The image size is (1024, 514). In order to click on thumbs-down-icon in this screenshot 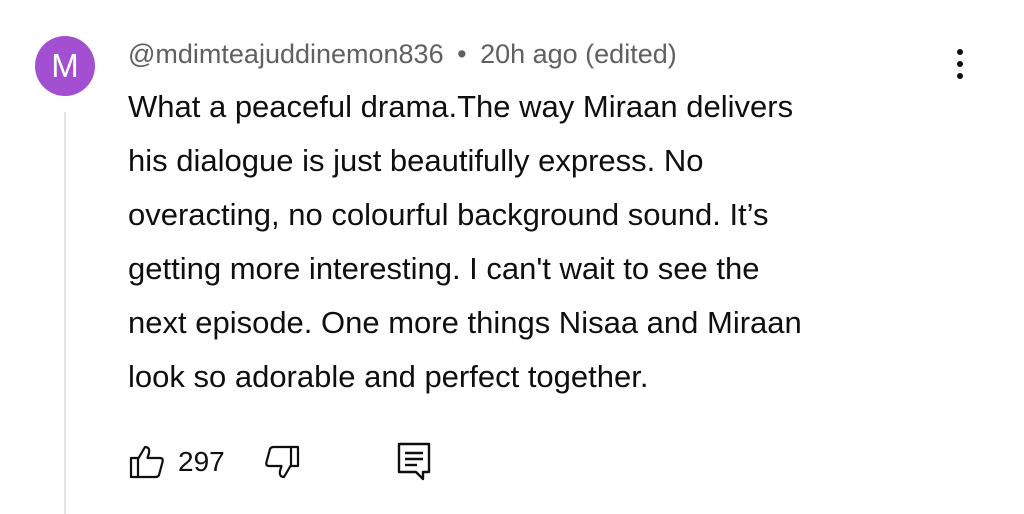, I will do `click(281, 462)`.